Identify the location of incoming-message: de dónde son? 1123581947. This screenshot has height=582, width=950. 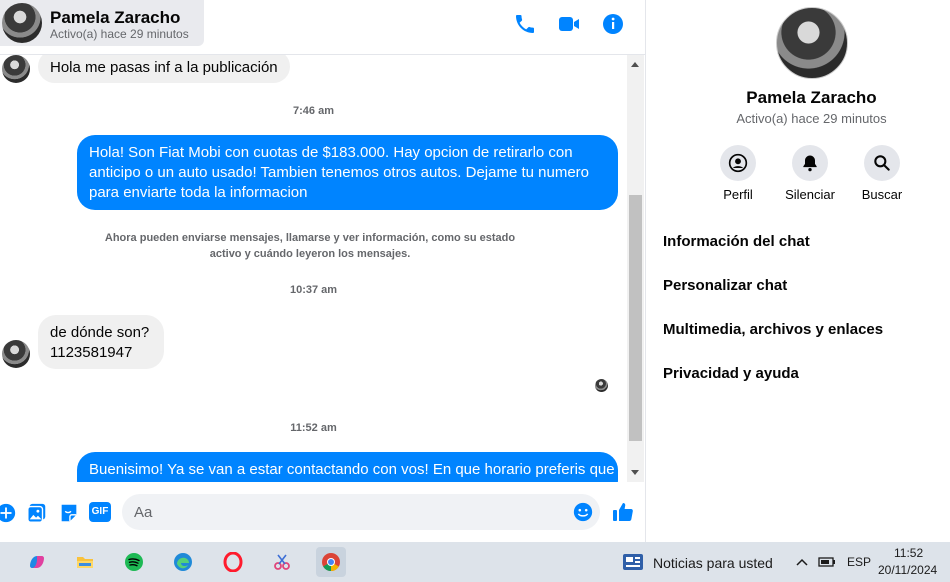
(101, 342).